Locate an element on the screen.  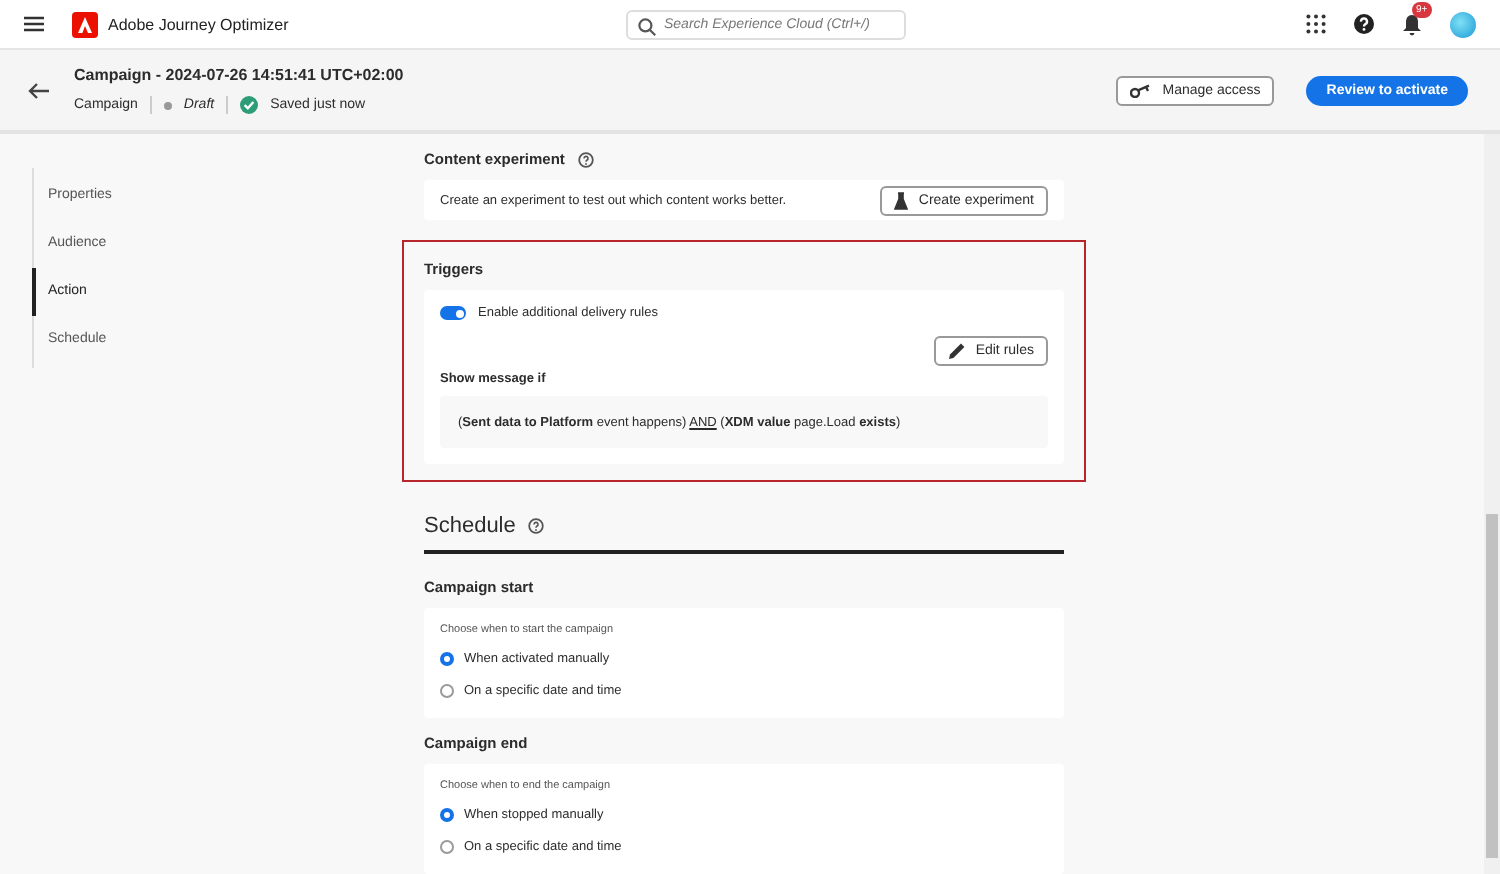
search-icon is located at coordinates (647, 26).